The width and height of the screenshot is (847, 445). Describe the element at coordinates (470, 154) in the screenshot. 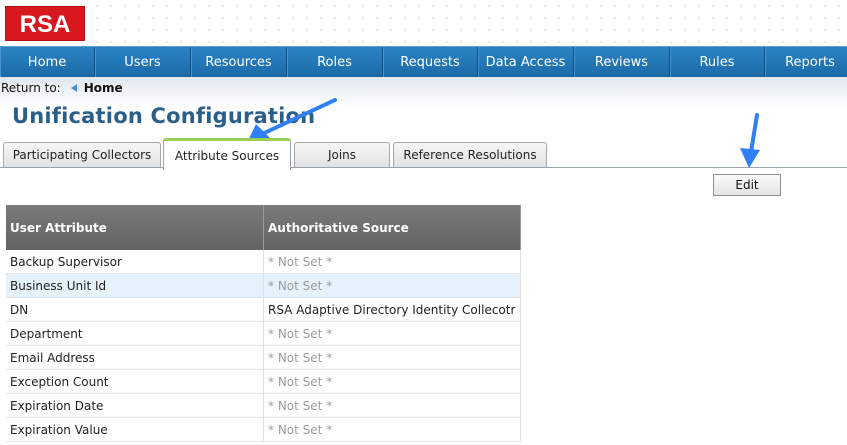

I see `tab-reference-resolutions: Reference Resolutions` at that location.